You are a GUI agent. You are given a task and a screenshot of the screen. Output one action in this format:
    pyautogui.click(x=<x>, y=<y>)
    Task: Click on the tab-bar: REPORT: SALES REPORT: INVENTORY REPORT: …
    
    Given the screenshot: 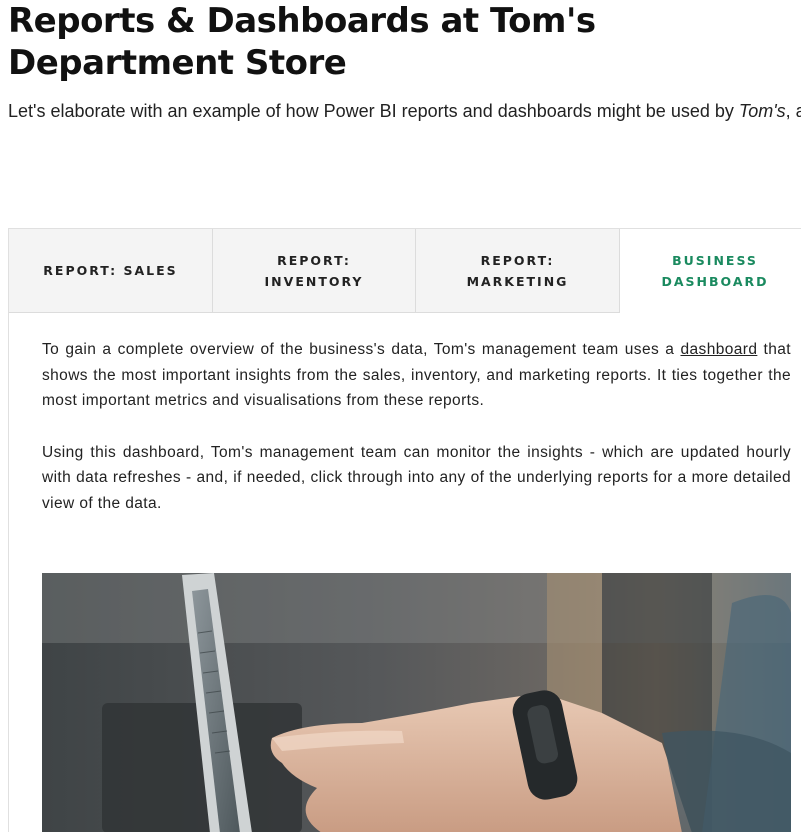 What is the action you would take?
    pyautogui.click(x=405, y=271)
    